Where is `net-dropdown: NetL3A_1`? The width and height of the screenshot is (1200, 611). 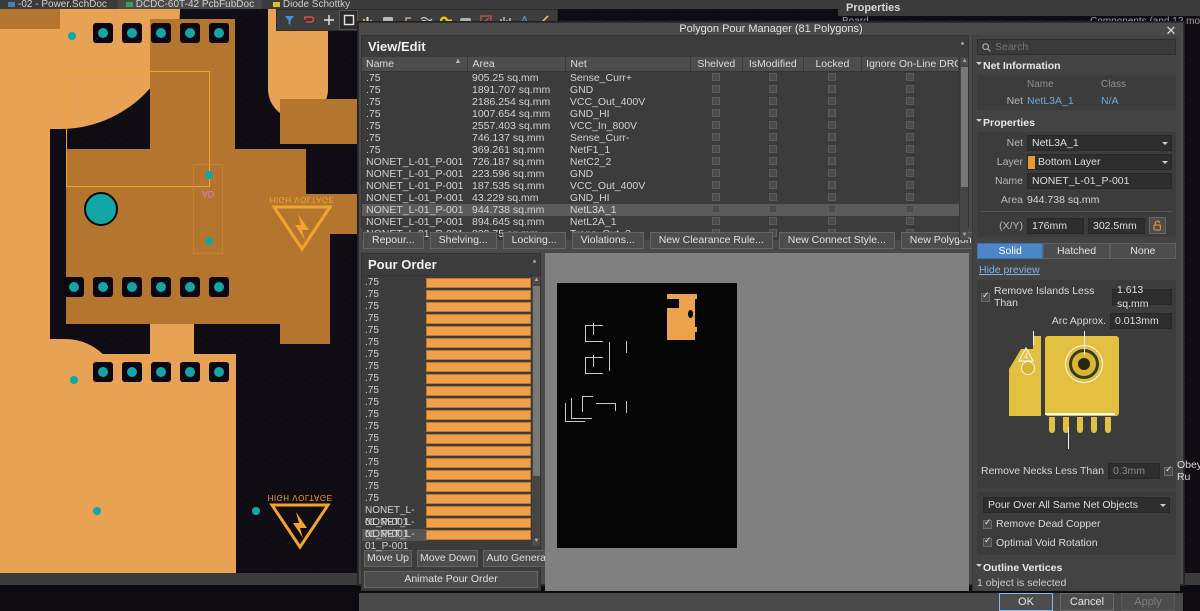
net-dropdown: NetL3A_1 is located at coordinates (1099, 143).